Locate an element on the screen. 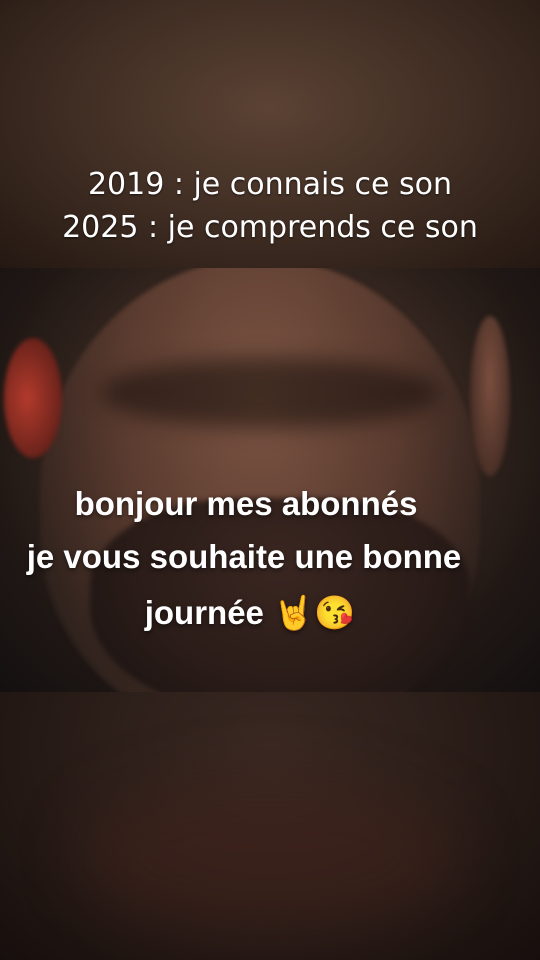 The image size is (540, 960). overlay-line-wish: je vous souhaite une bonne is located at coordinates (244, 556).